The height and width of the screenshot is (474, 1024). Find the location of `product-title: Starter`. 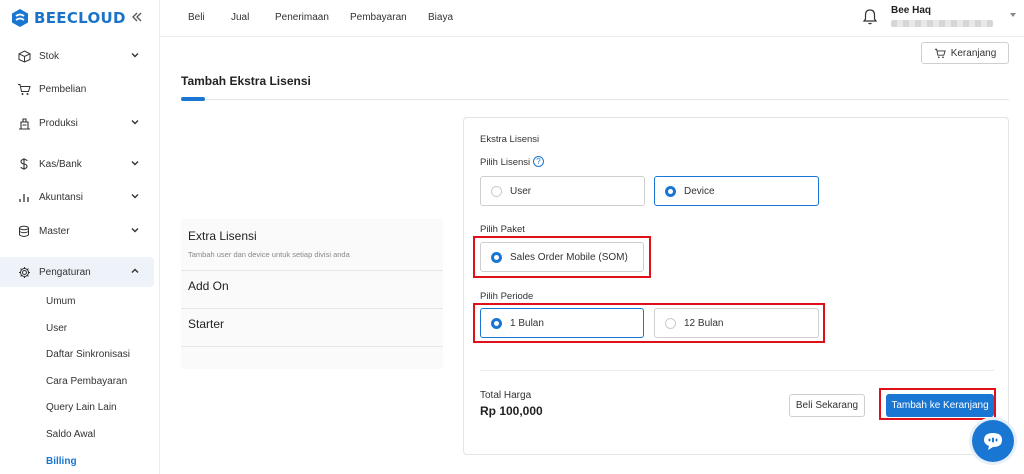

product-title: Starter is located at coordinates (206, 324).